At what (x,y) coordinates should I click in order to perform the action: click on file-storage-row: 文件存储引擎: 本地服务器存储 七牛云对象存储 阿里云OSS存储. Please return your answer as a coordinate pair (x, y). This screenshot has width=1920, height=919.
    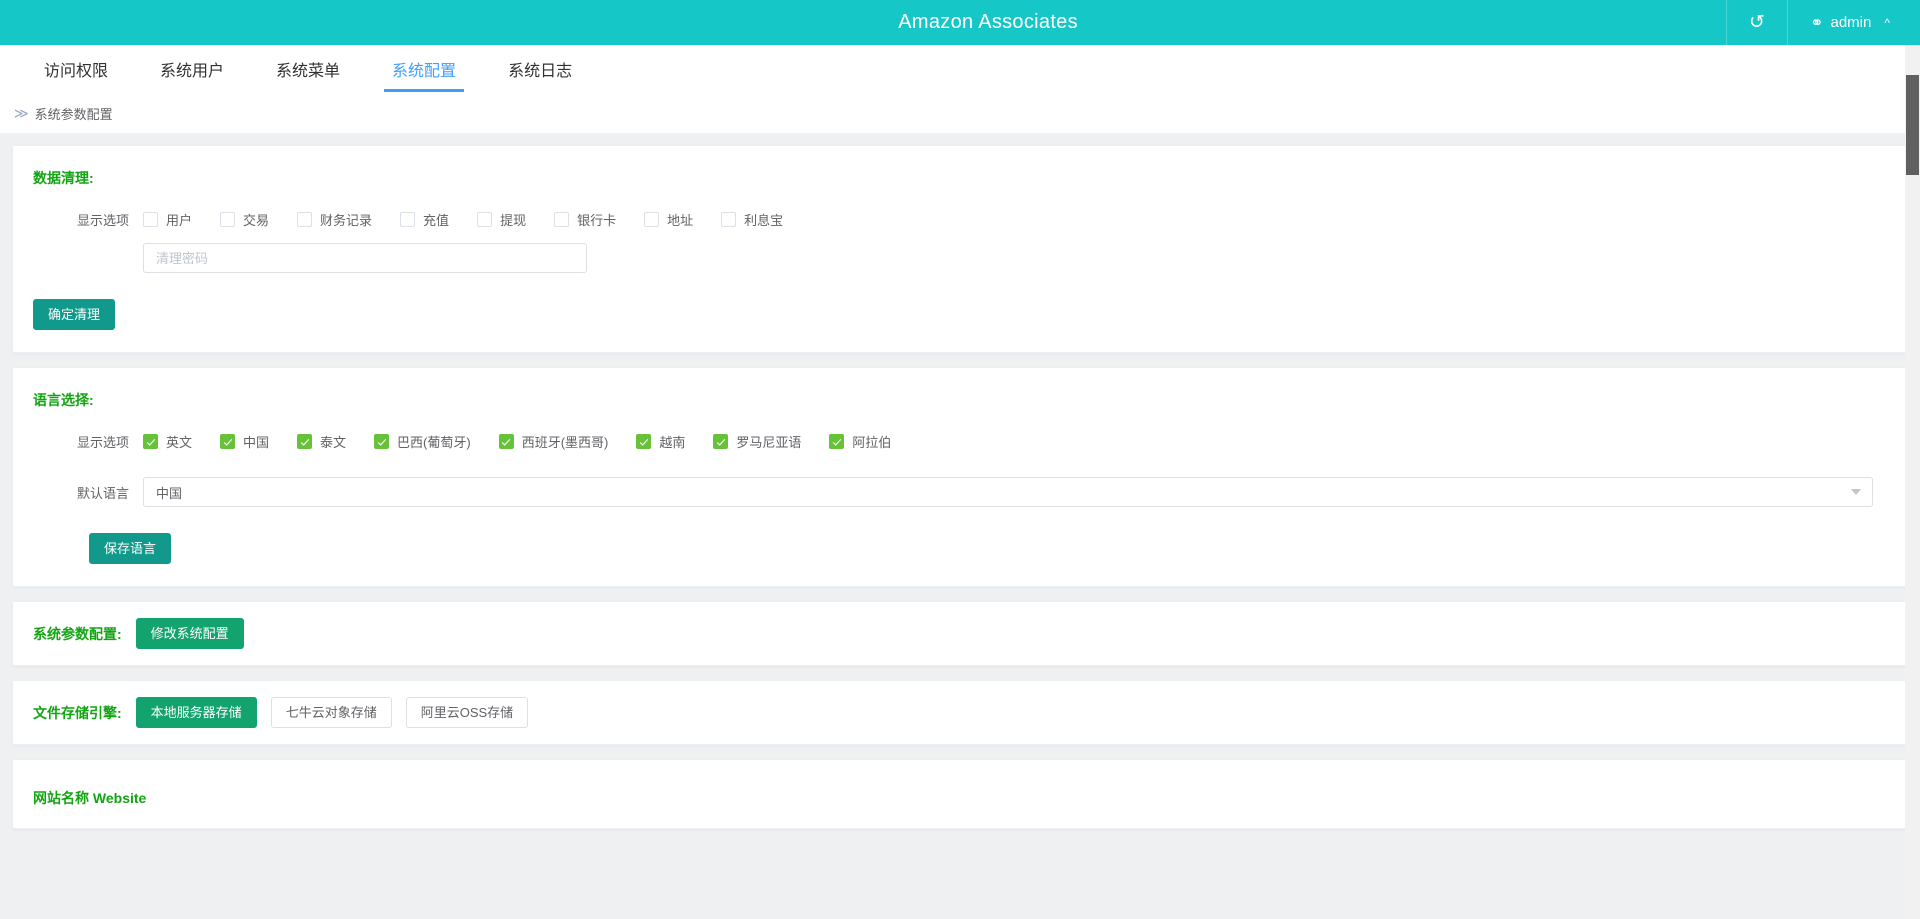
    Looking at the image, I should click on (960, 712).